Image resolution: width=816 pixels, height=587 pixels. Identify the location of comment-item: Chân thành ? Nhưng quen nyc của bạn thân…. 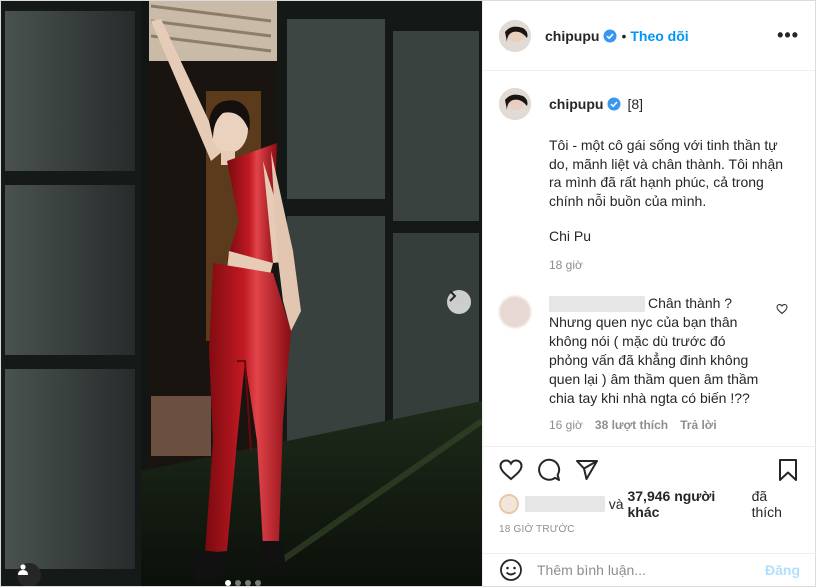
(649, 363).